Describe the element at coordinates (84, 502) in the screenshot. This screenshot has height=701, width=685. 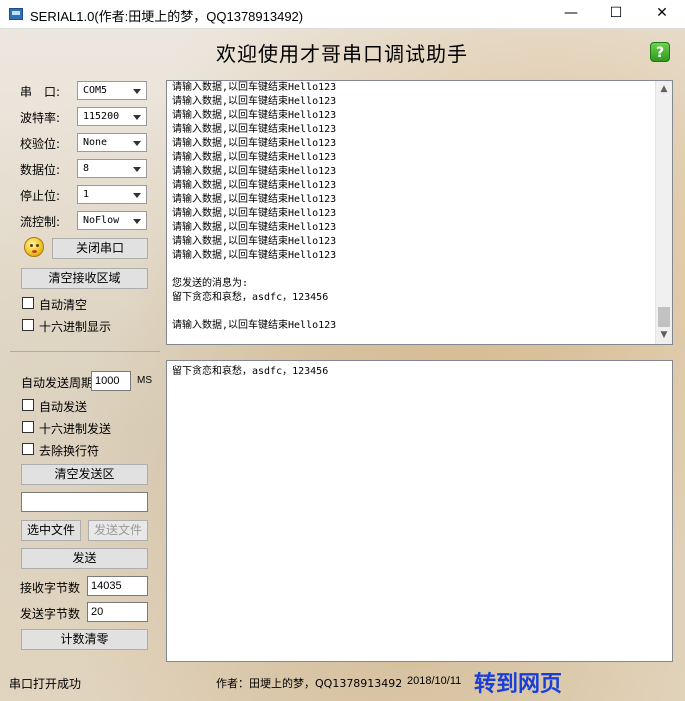
I see `file-path-input` at that location.